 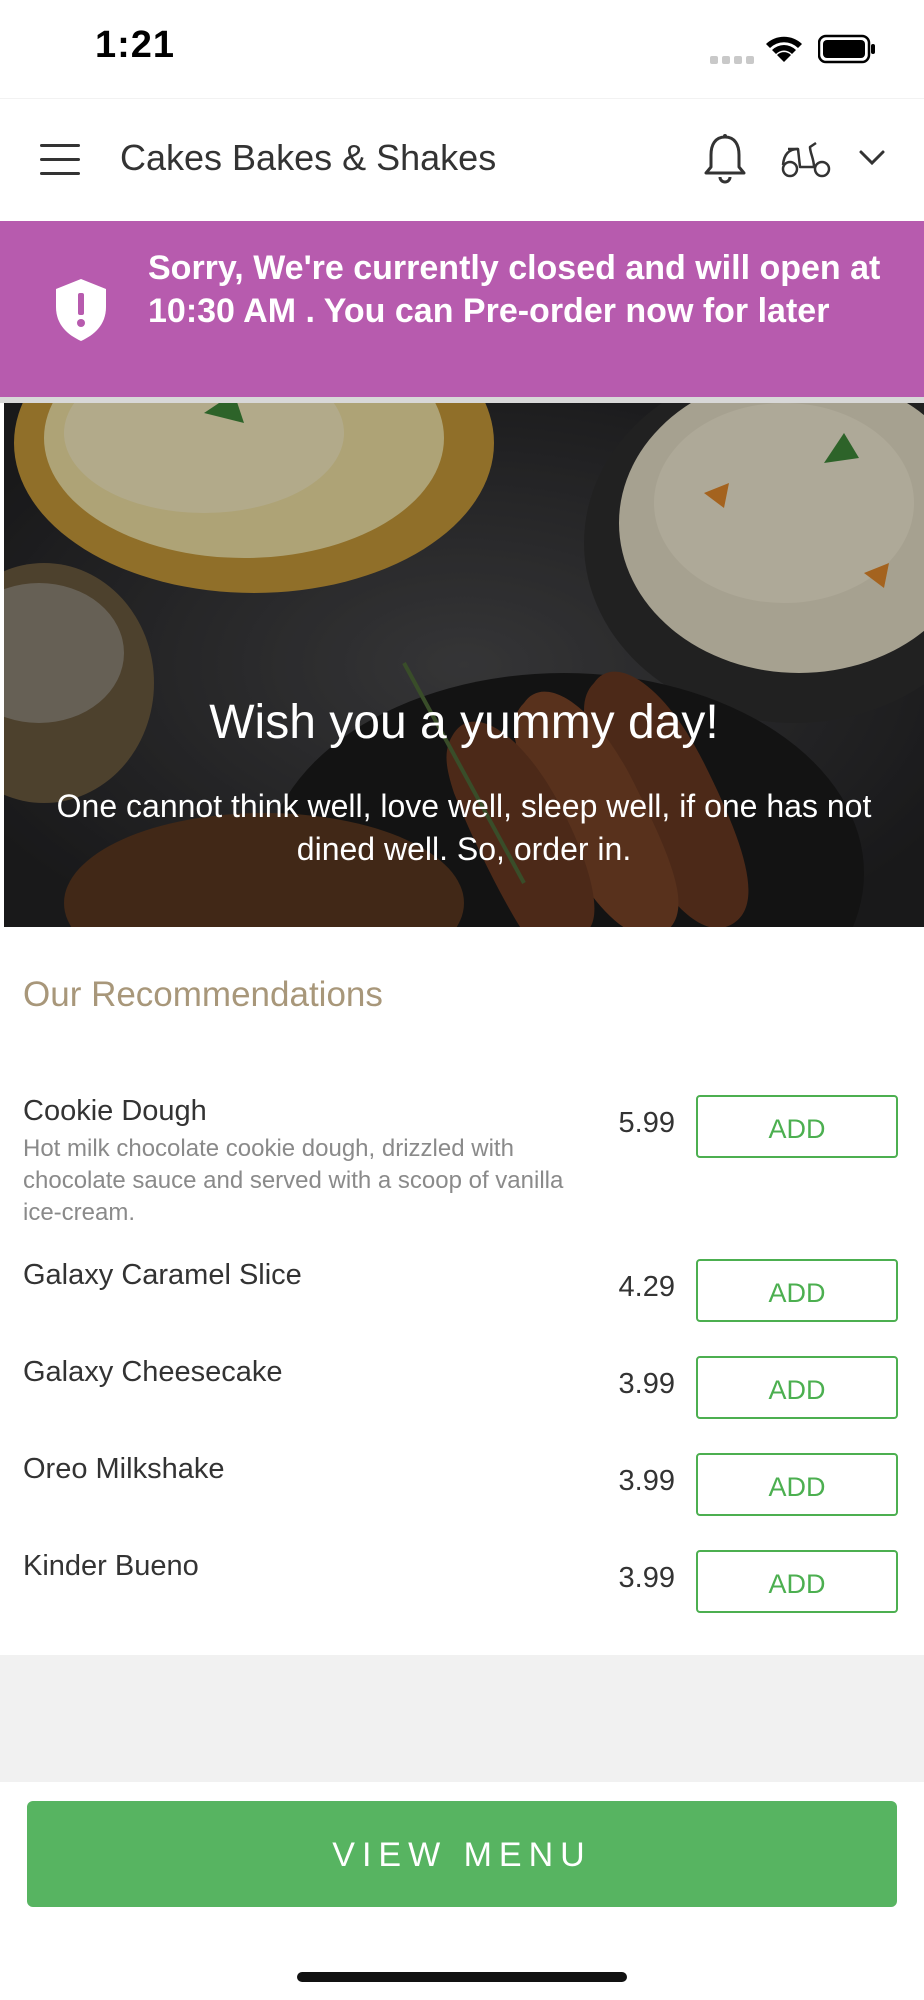 I want to click on shield-alert-icon, so click(x=81, y=310).